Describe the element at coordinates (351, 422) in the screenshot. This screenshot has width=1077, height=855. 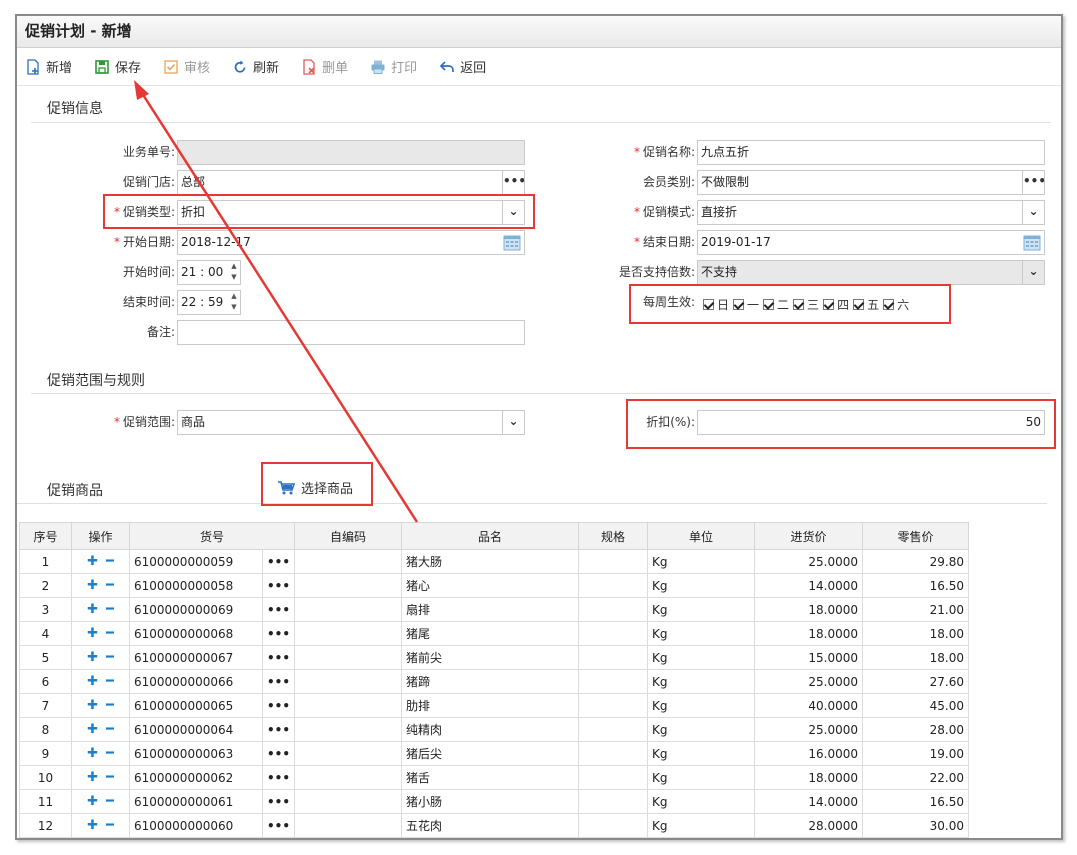
I see `range-select: 商品 ⌄` at that location.